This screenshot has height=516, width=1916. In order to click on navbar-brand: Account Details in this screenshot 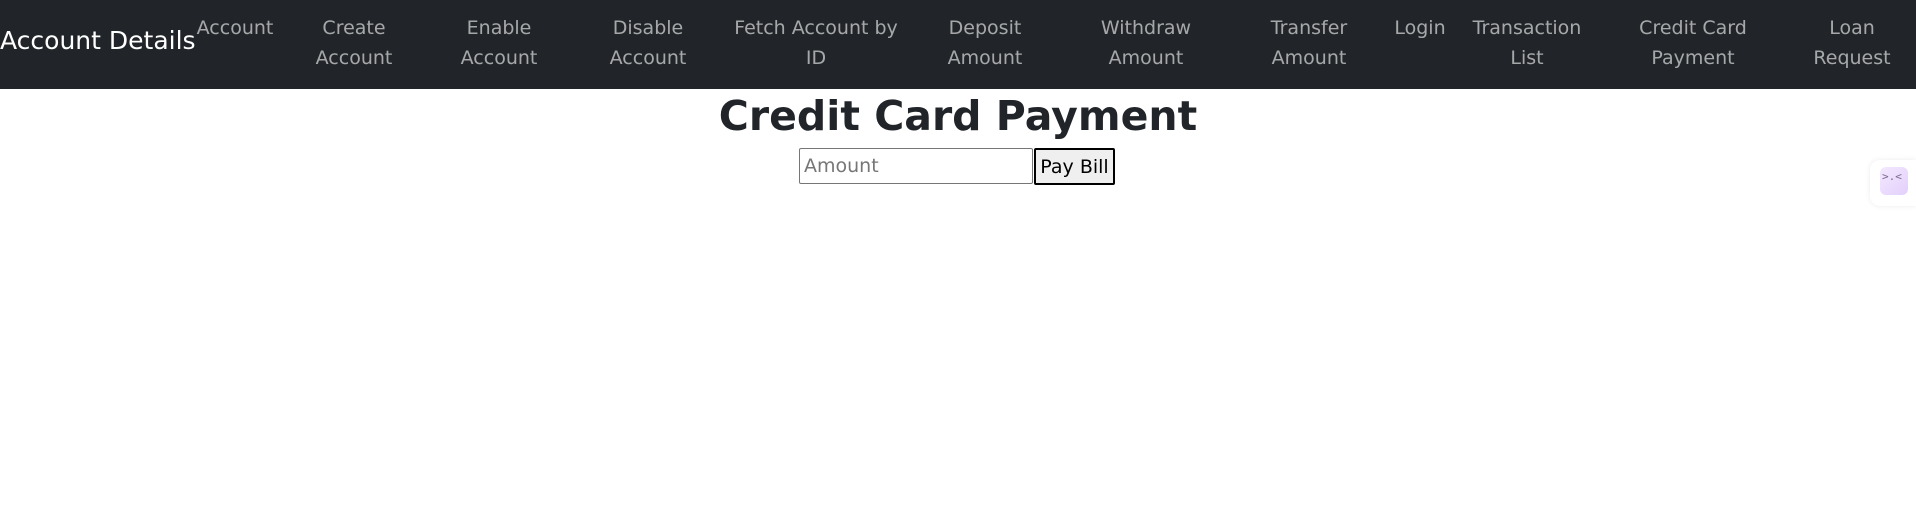, I will do `click(98, 41)`.